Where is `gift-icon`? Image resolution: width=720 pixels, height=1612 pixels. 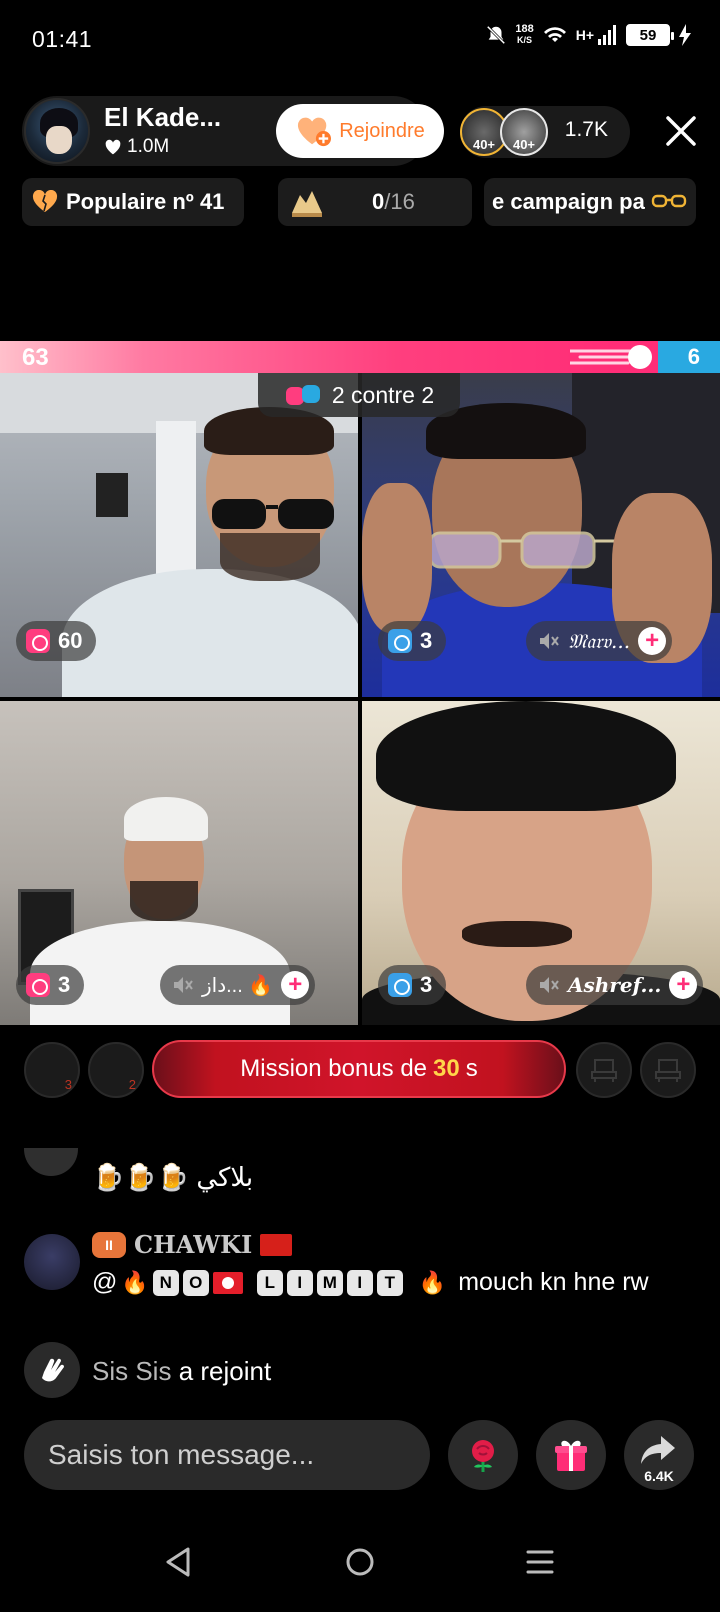
gift-icon is located at coordinates (571, 1455).